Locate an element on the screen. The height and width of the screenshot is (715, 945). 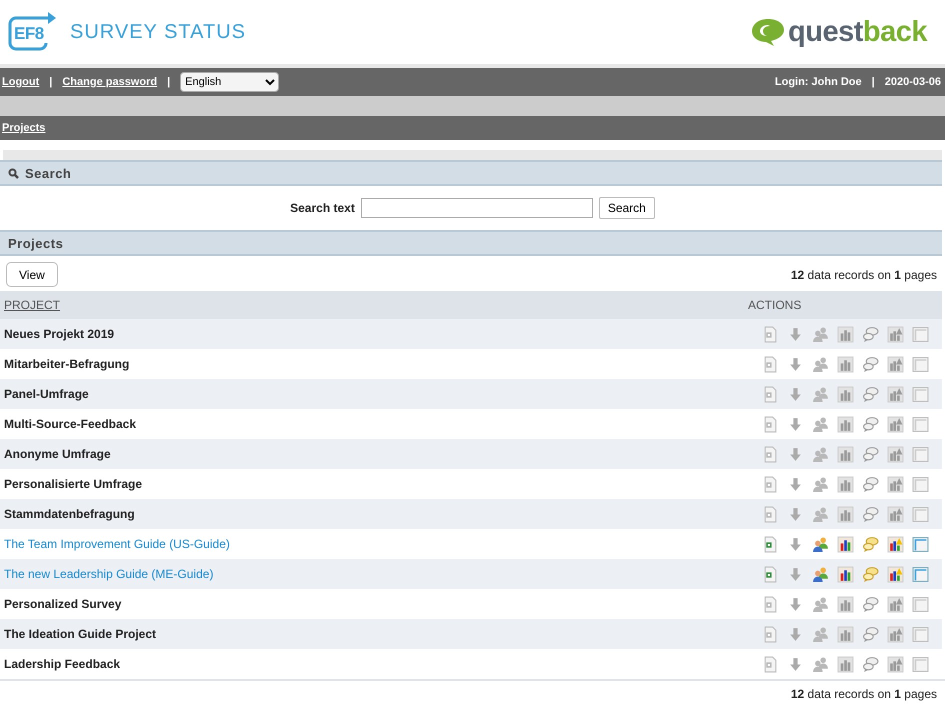
project-name: Personalized Survey is located at coordinates (63, 604).